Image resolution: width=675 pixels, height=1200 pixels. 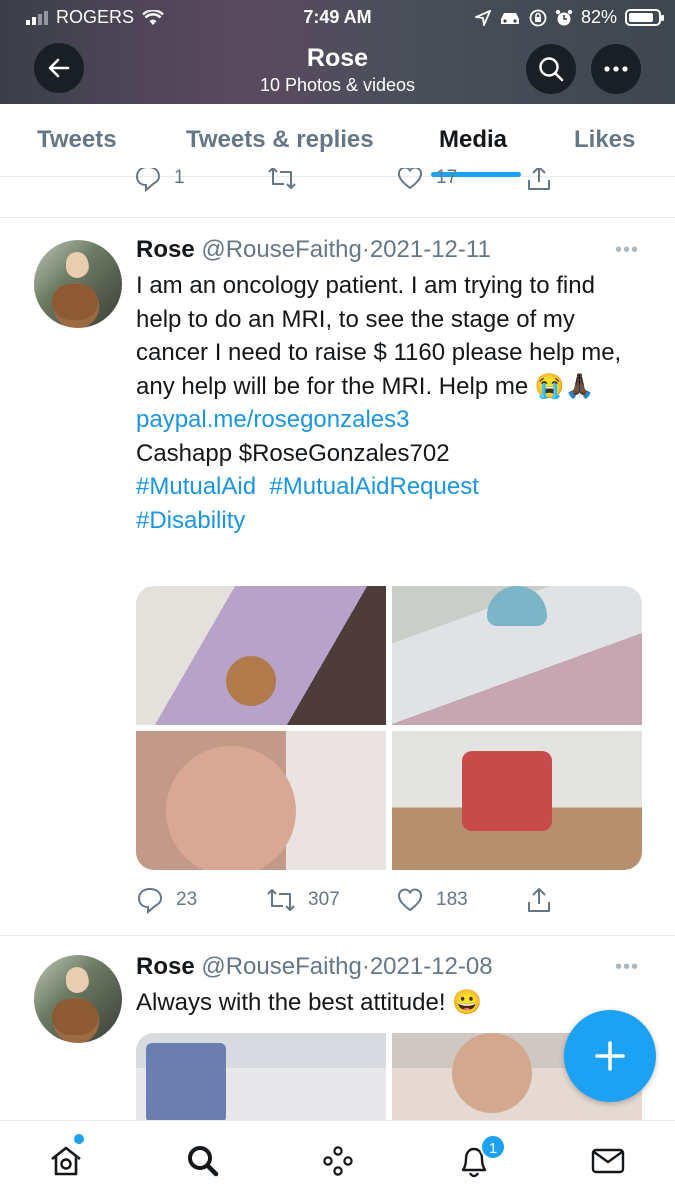 I want to click on reply-button: 1, so click(x=159, y=180).